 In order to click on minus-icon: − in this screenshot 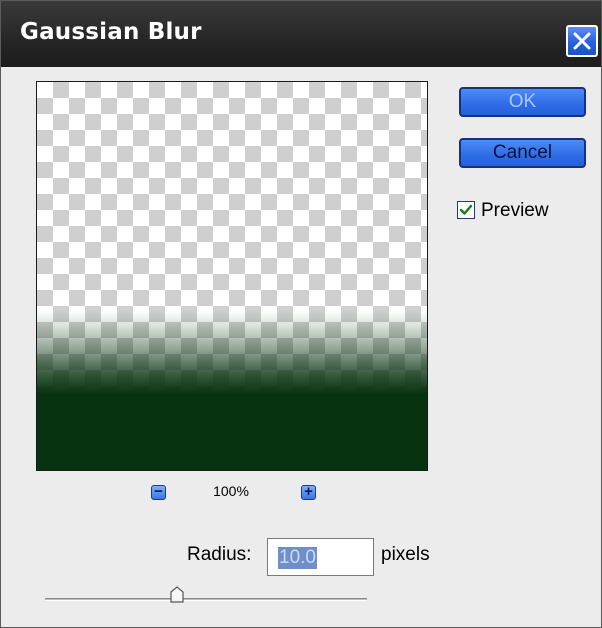, I will do `click(158, 491)`.